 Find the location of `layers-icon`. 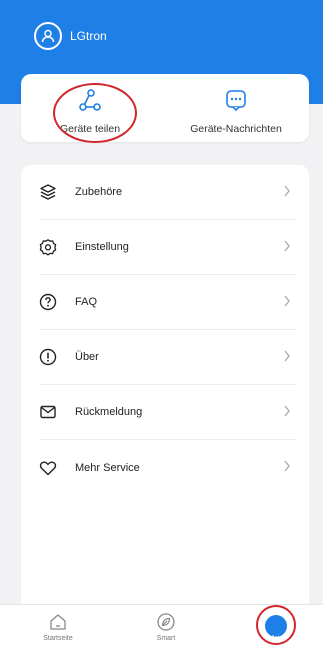

layers-icon is located at coordinates (48, 192).